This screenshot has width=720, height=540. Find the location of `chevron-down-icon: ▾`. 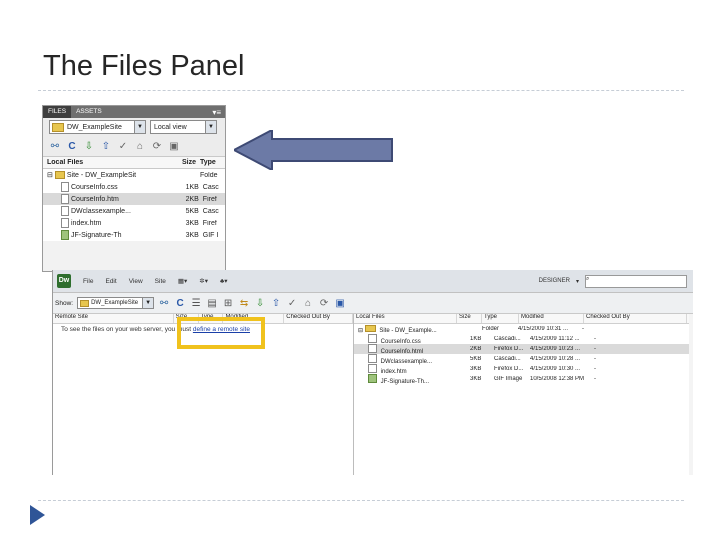

chevron-down-icon: ▾ is located at coordinates (577, 281).